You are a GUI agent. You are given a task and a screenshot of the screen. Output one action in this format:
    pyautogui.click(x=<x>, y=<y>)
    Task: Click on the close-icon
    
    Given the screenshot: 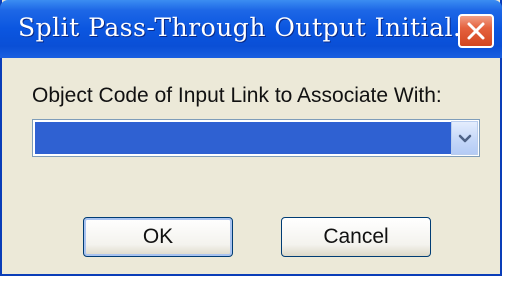 What is the action you would take?
    pyautogui.click(x=476, y=31)
    